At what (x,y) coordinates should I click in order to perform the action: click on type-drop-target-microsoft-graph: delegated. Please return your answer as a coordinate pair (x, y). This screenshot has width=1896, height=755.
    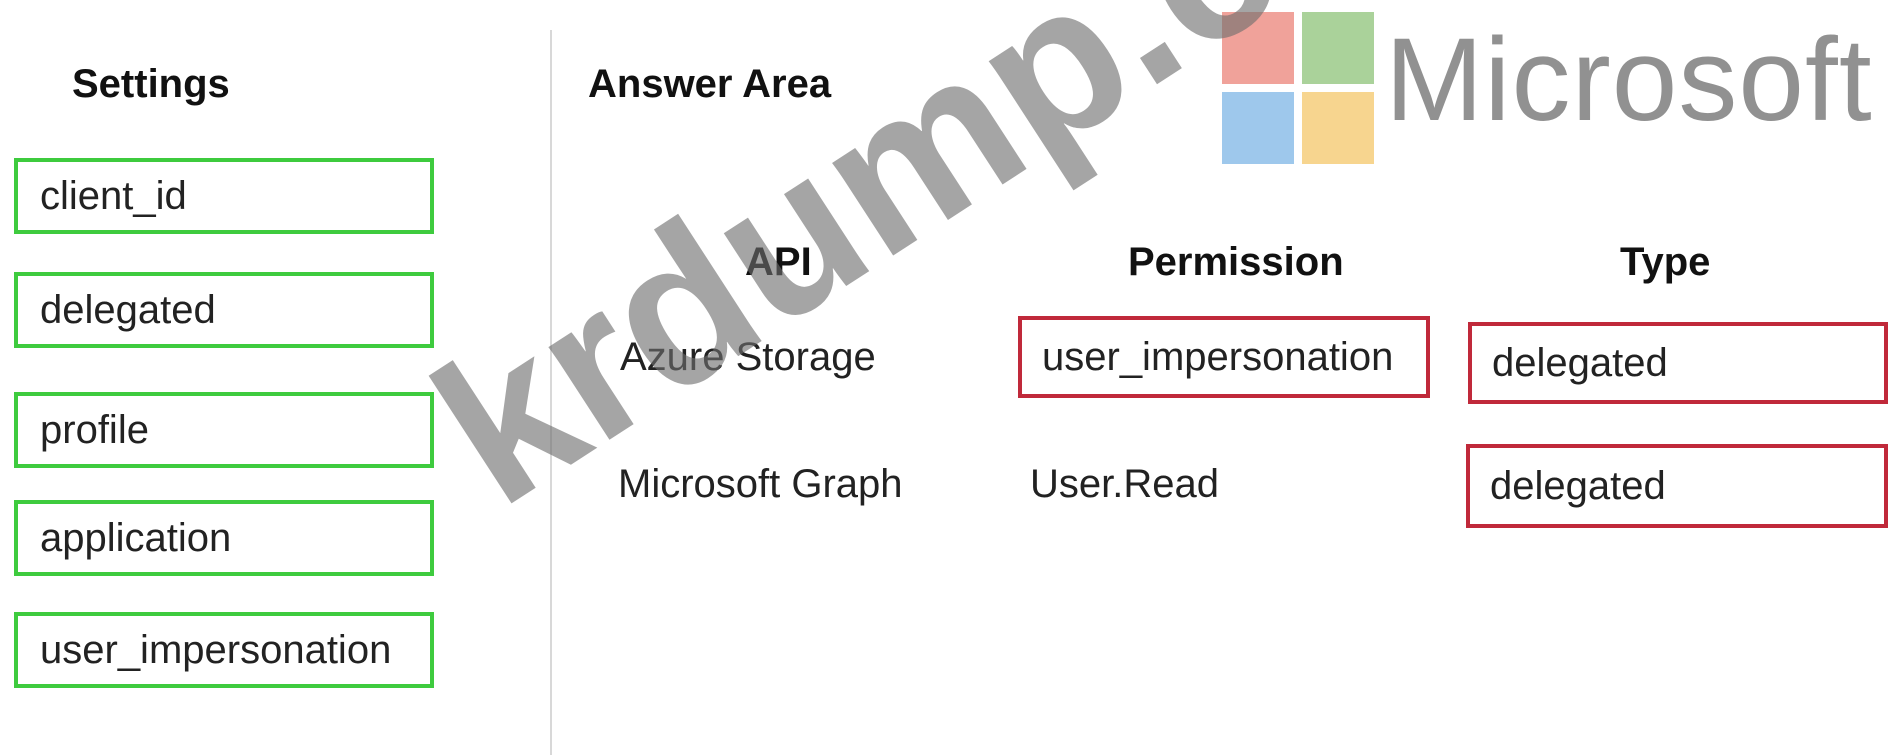
    Looking at the image, I should click on (1677, 486).